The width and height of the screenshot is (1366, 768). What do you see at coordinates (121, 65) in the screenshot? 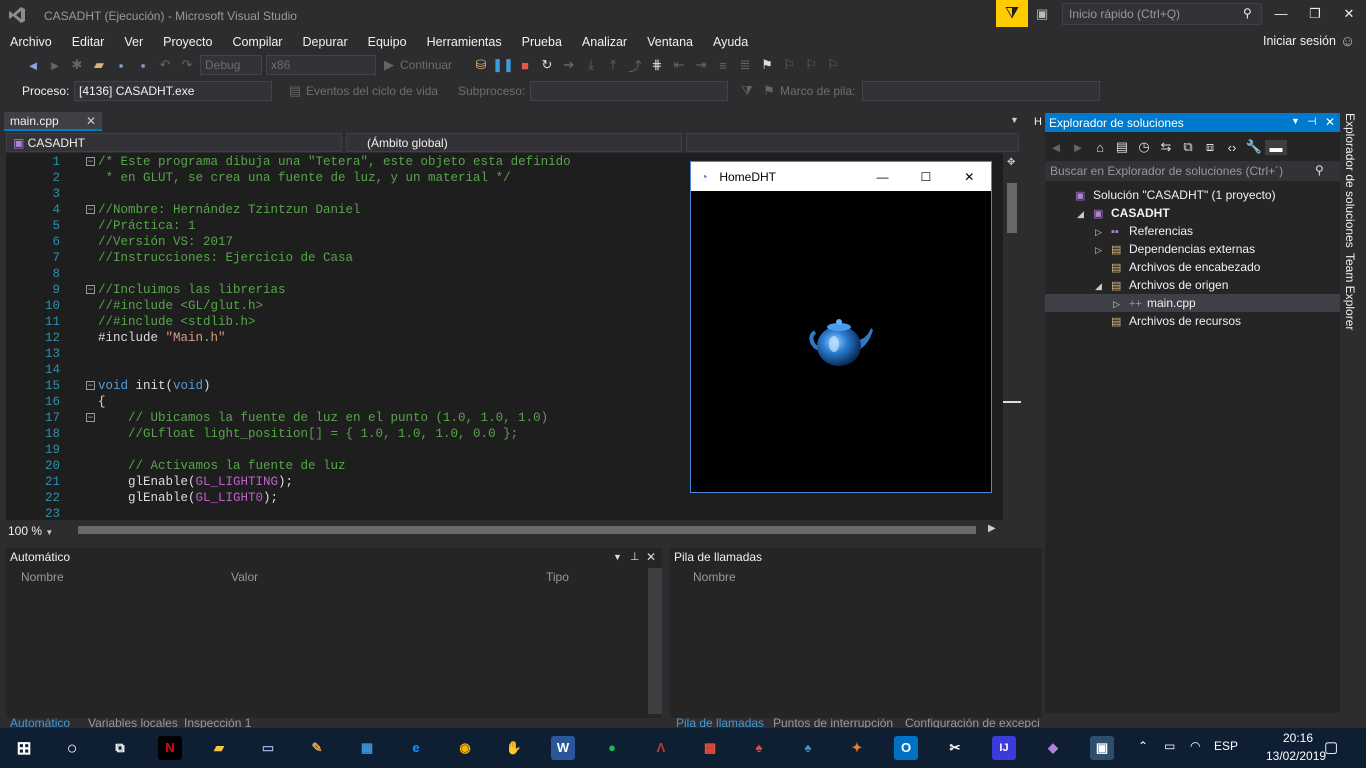
I see `save-icon: ▪` at bounding box center [121, 65].